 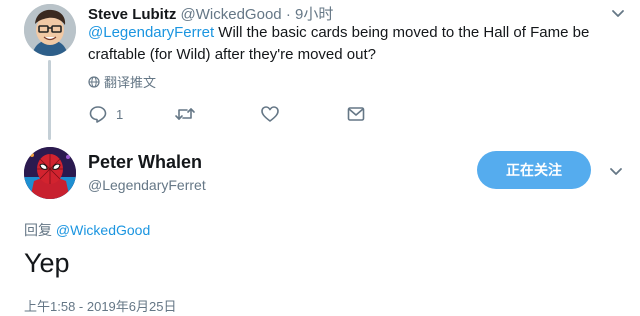 What do you see at coordinates (130, 81) in the screenshot?
I see `translate-label: 翻译推文` at bounding box center [130, 81].